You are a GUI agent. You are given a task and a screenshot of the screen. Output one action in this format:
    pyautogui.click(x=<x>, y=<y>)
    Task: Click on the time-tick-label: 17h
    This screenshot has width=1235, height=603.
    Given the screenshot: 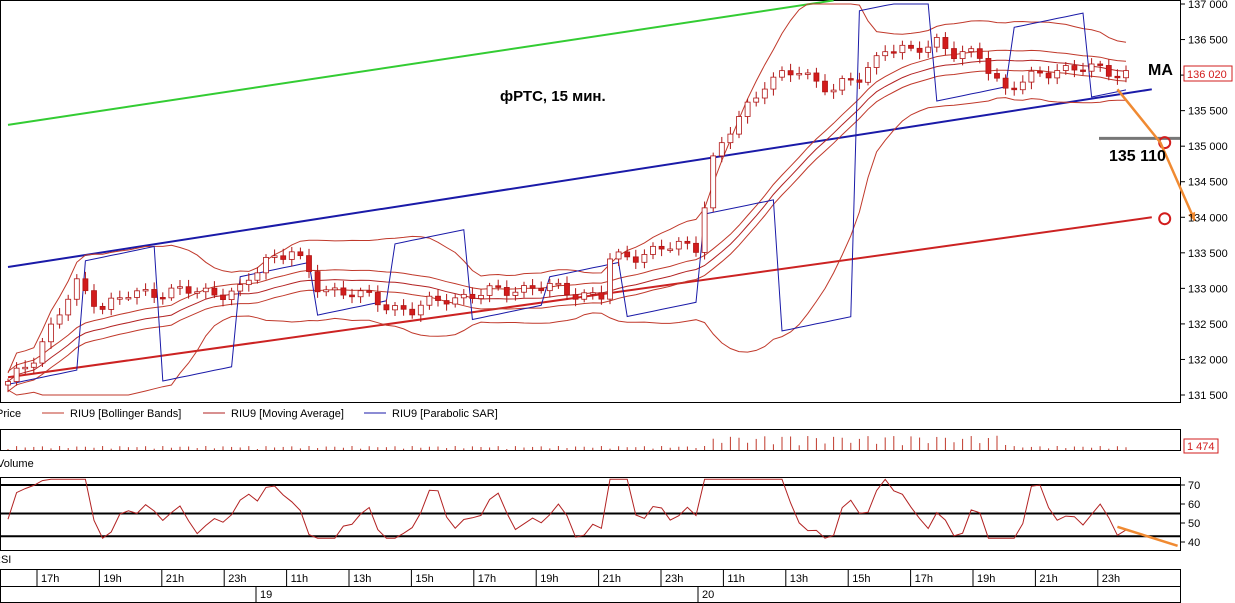 What is the action you would take?
    pyautogui.click(x=487, y=579)
    